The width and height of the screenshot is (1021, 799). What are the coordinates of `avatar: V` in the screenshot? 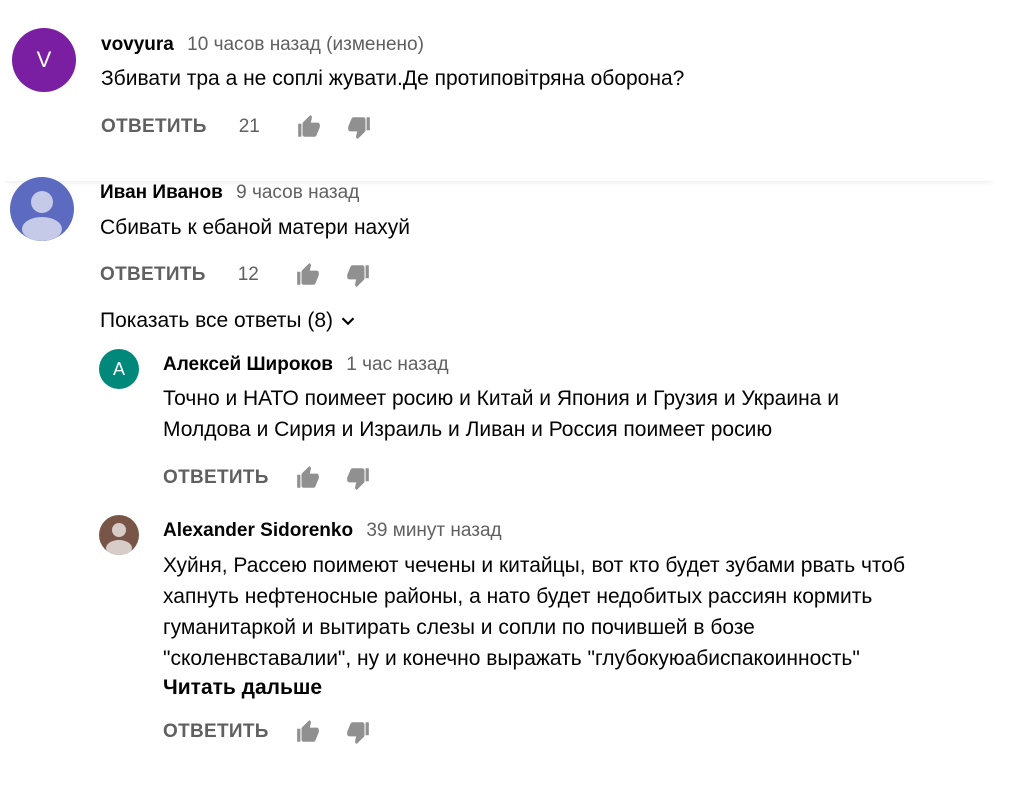 It's located at (44, 60).